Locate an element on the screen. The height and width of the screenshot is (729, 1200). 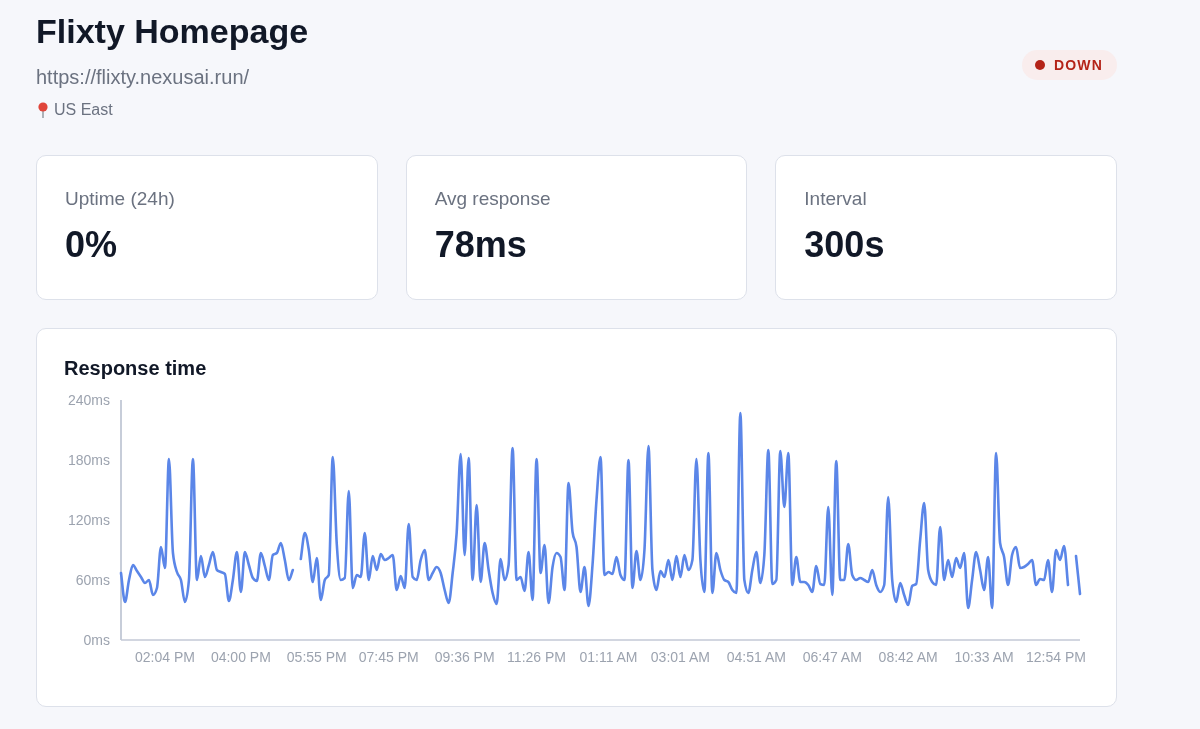
stat-label: Uptime (24h) is located at coordinates (120, 199).